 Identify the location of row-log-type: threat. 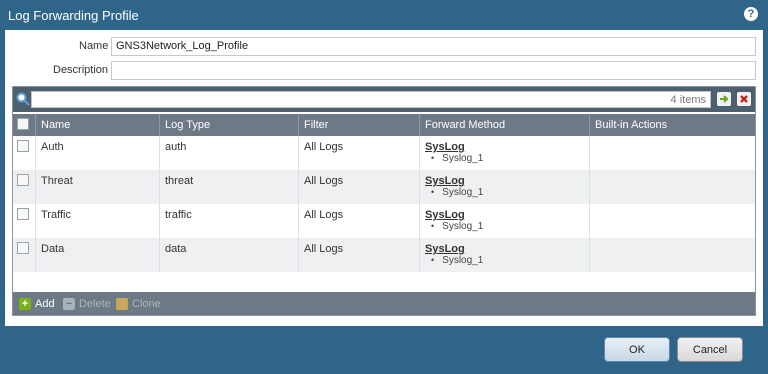
(228, 187).